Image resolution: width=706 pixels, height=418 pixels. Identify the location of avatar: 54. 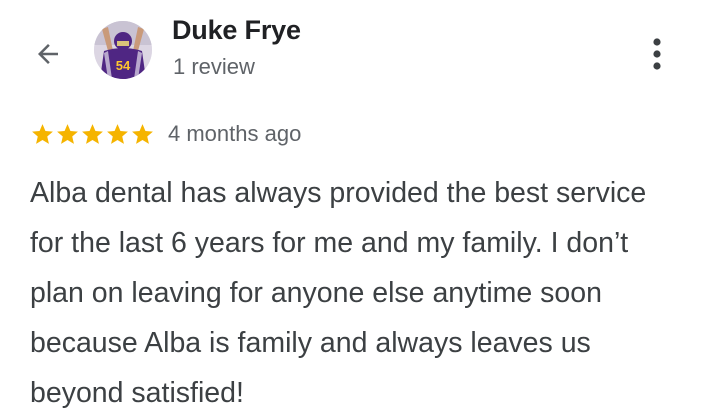
(123, 50).